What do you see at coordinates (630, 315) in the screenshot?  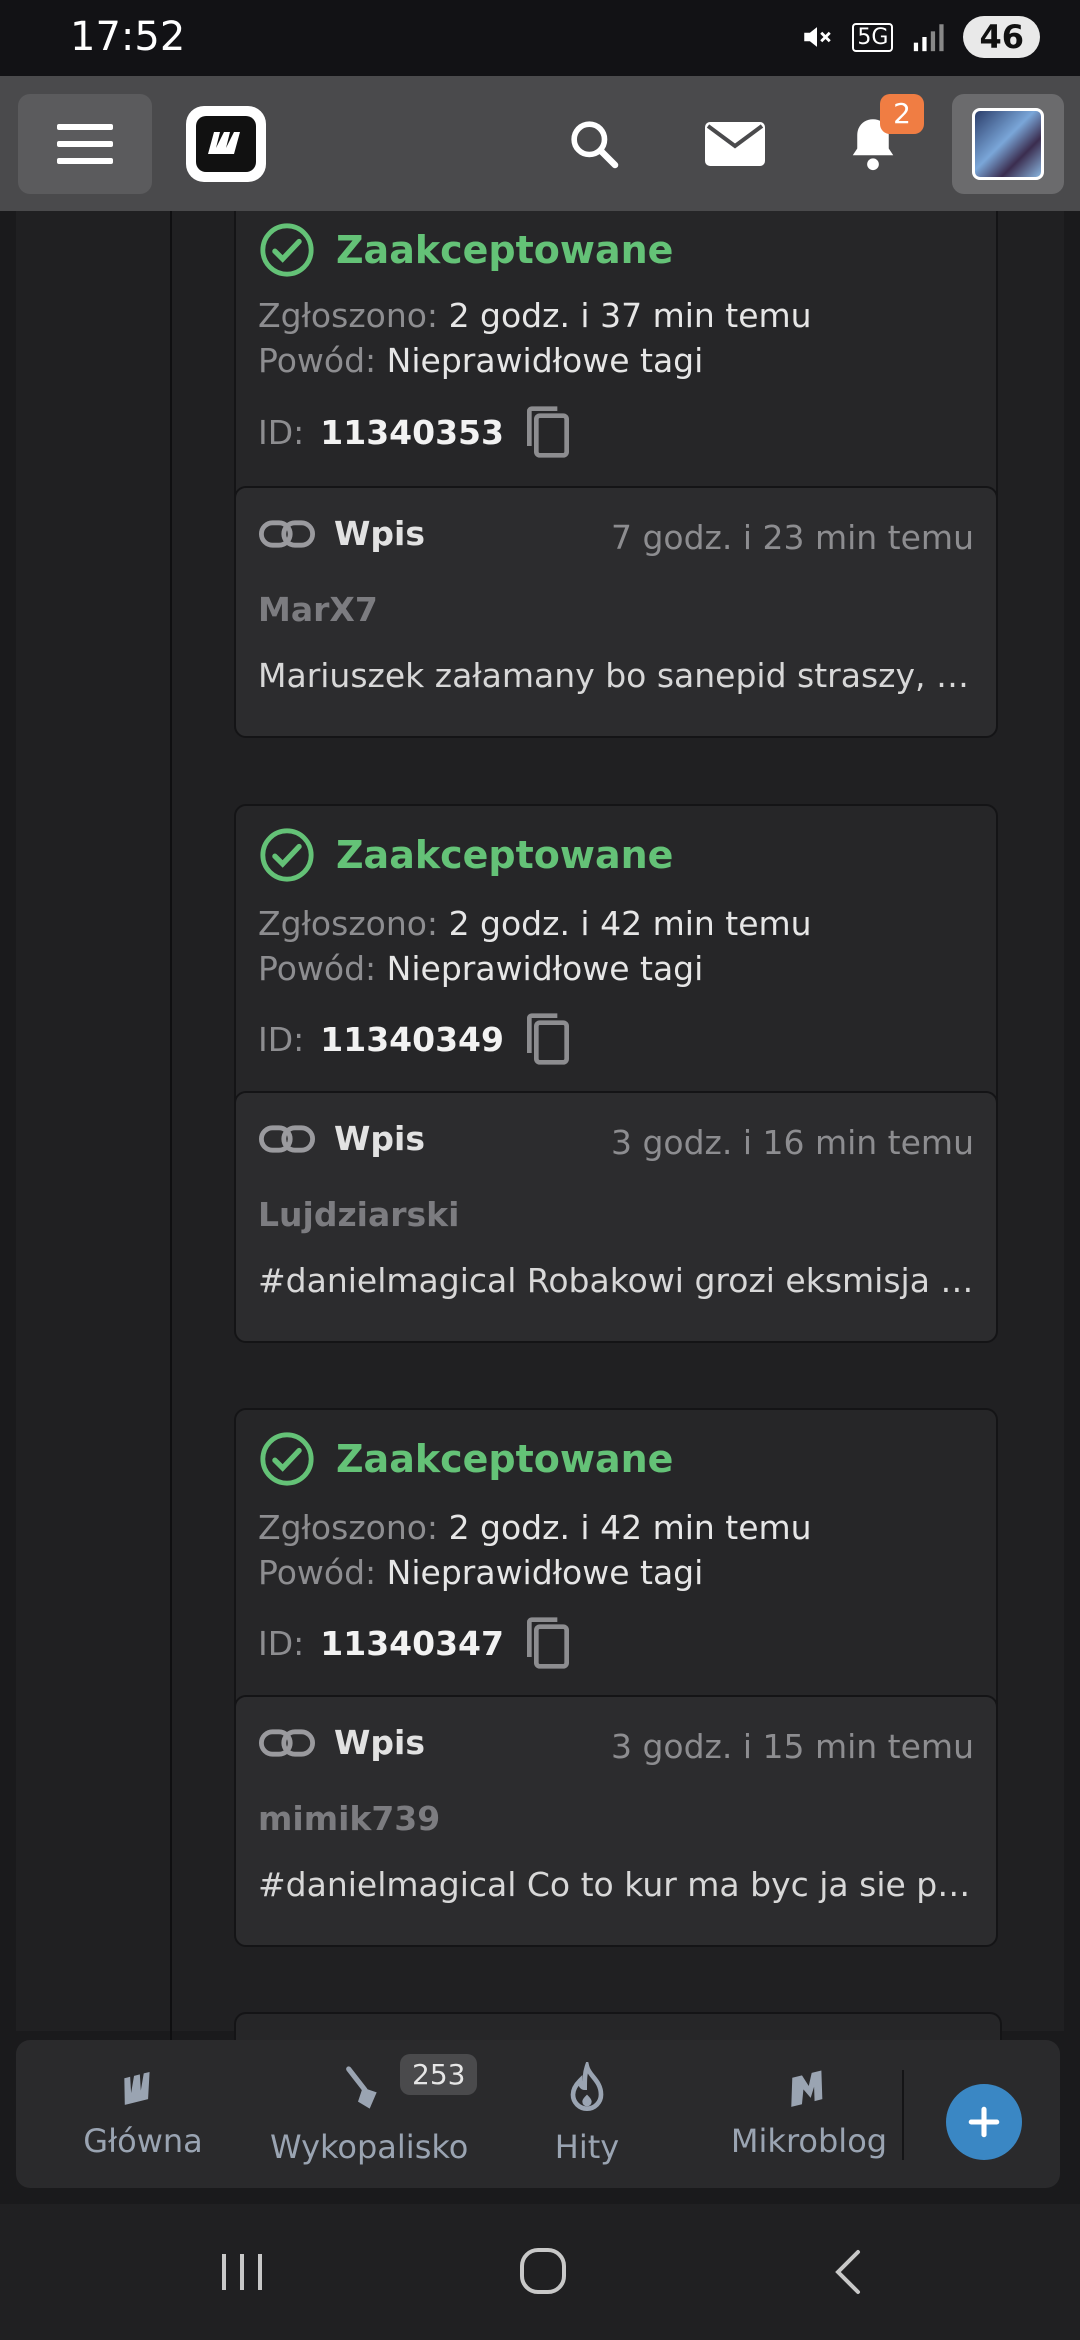 I see `reported-value: 2 godz. i 37 min temu` at bounding box center [630, 315].